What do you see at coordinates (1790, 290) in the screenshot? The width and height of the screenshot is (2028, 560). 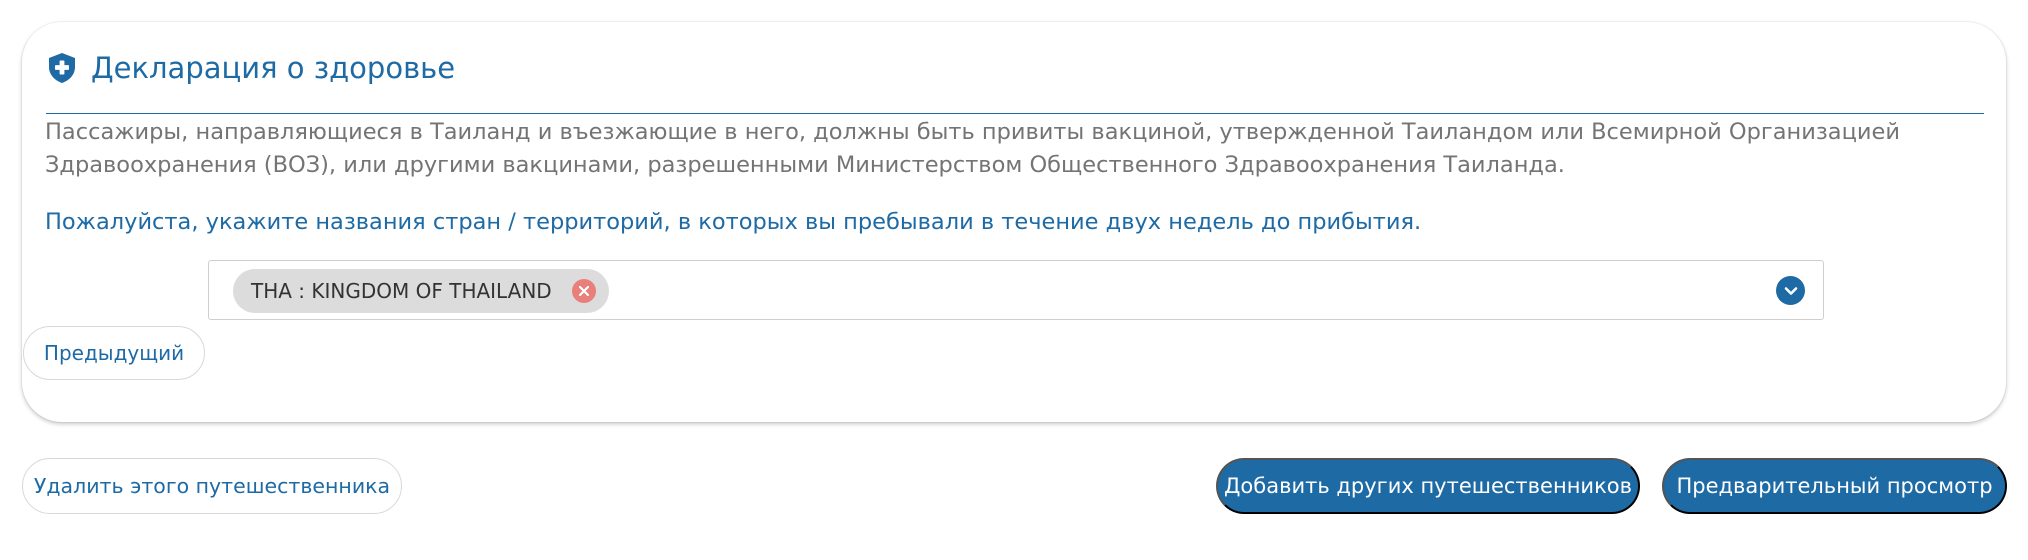 I see `chevron-down-icon` at bounding box center [1790, 290].